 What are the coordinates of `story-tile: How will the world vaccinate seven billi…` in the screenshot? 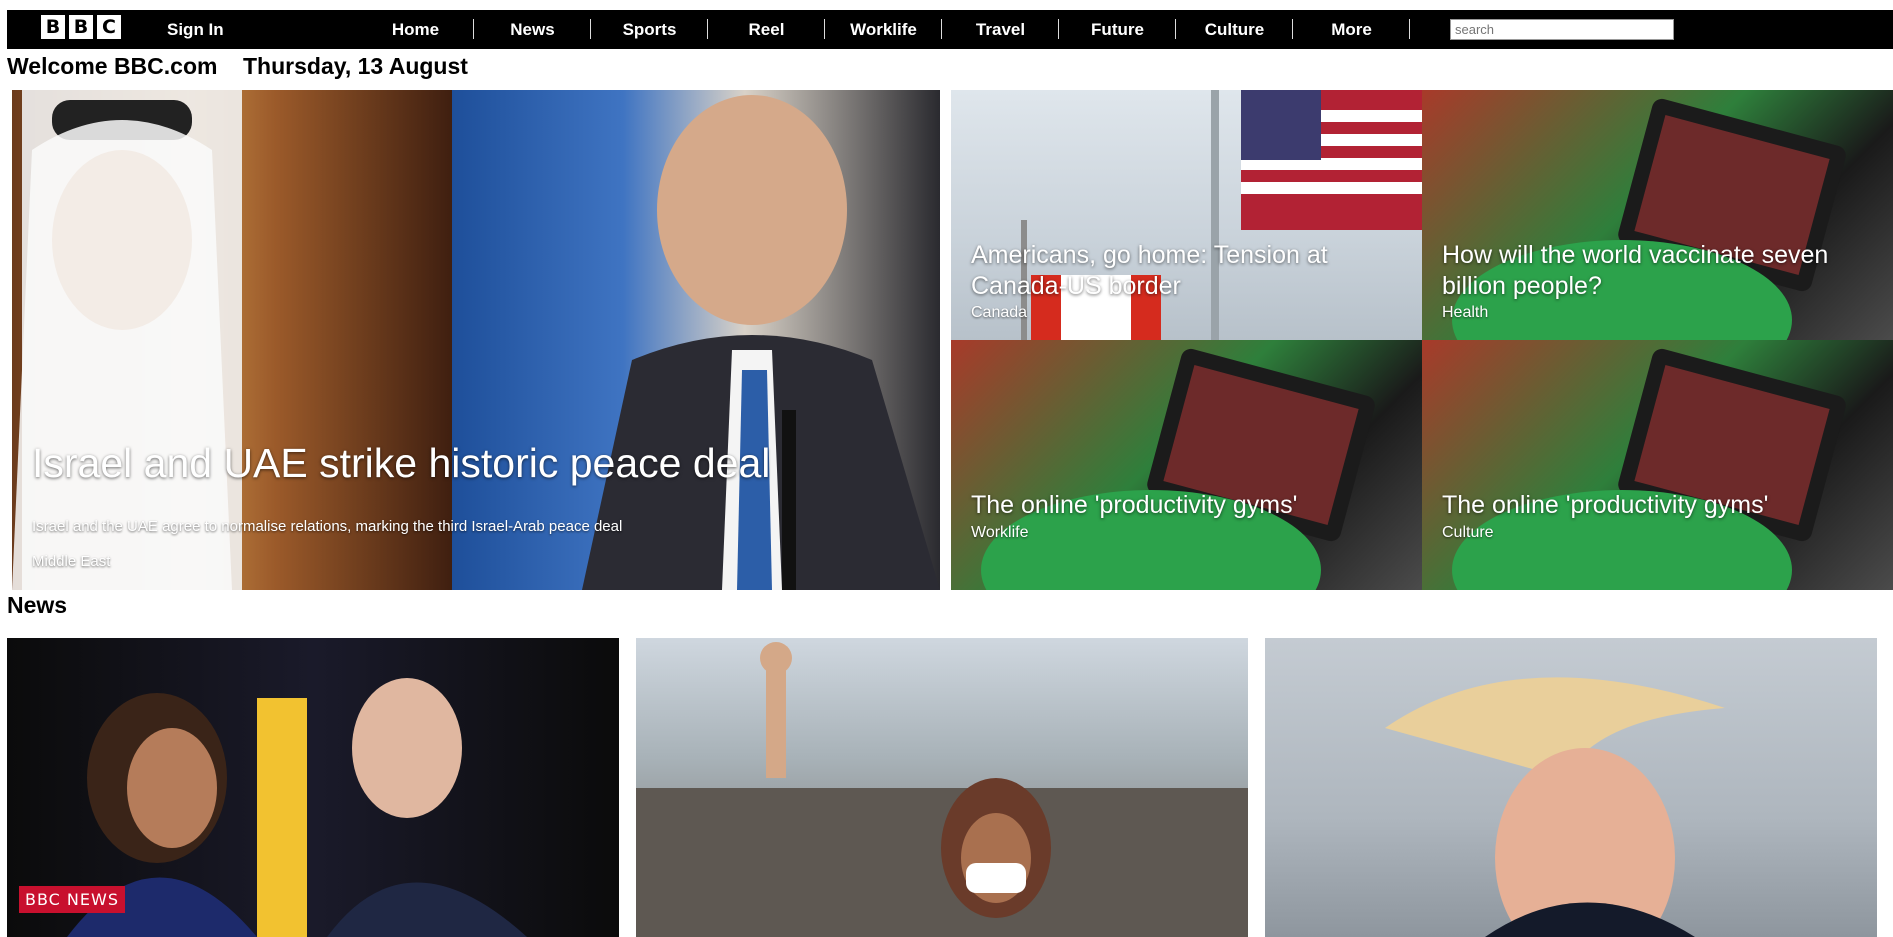 It's located at (1657, 215).